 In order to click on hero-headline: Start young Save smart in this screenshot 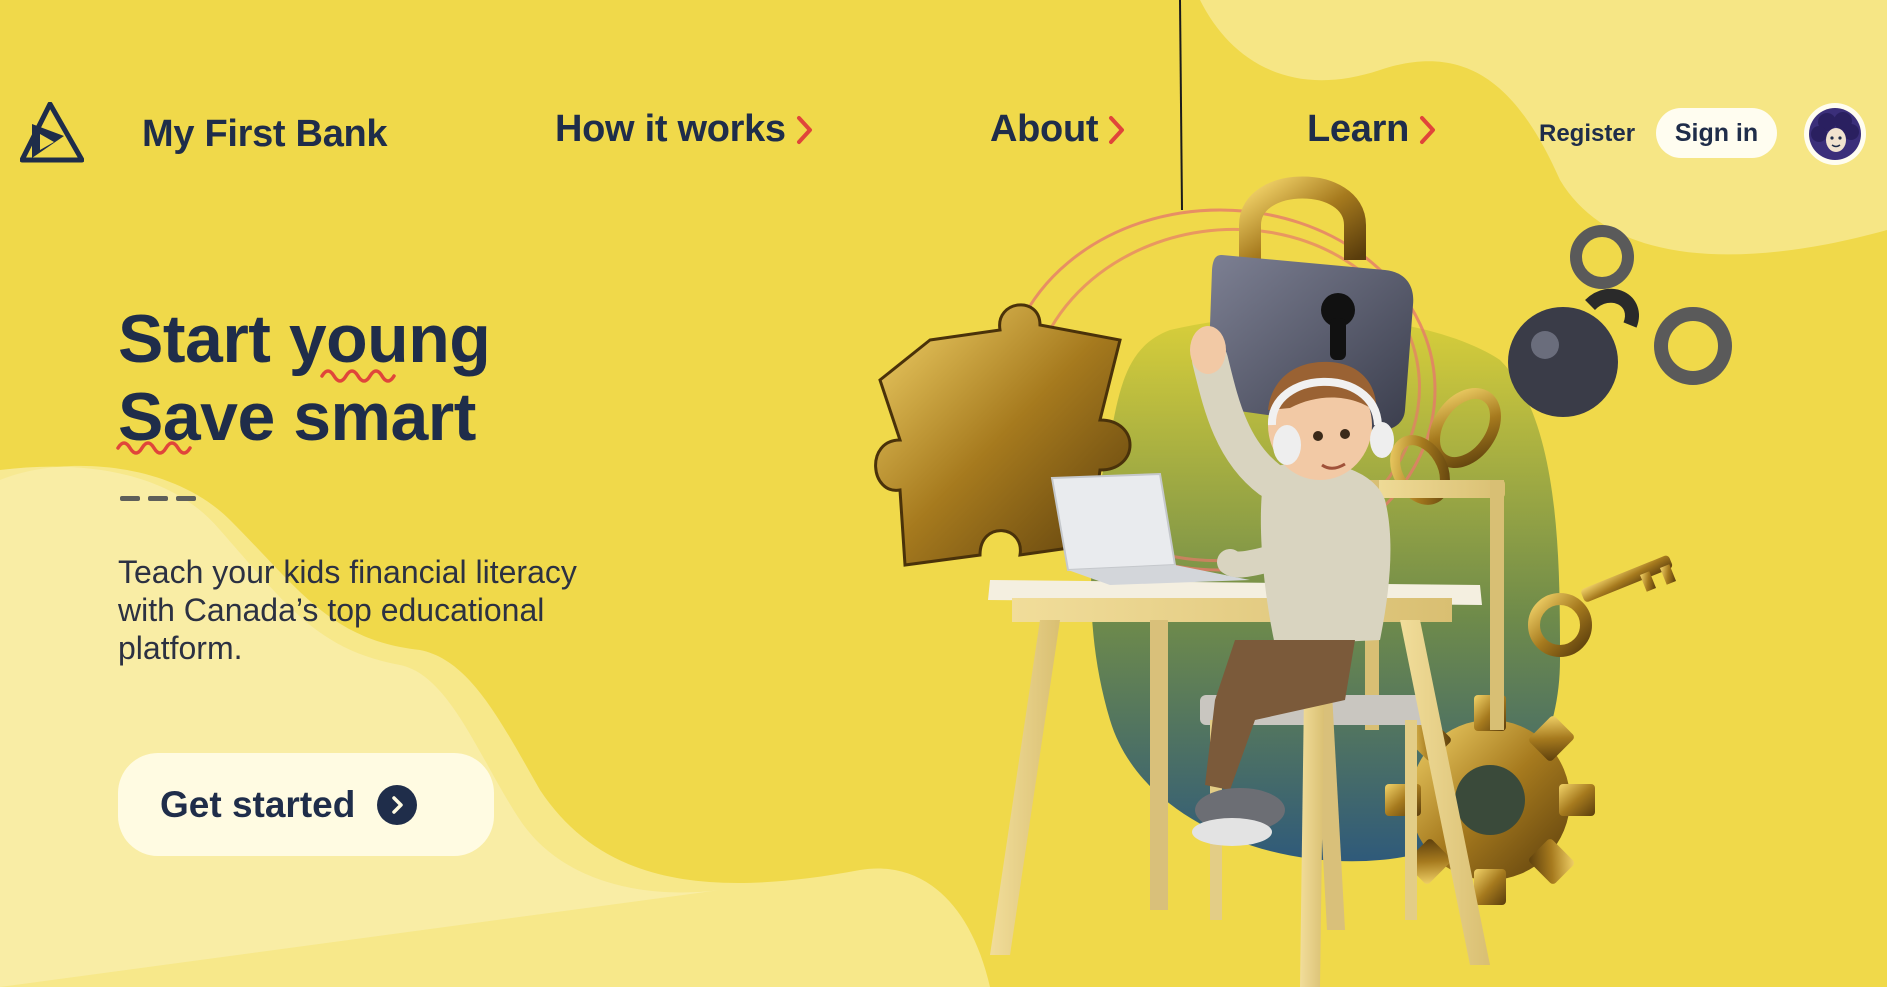, I will do `click(304, 378)`.